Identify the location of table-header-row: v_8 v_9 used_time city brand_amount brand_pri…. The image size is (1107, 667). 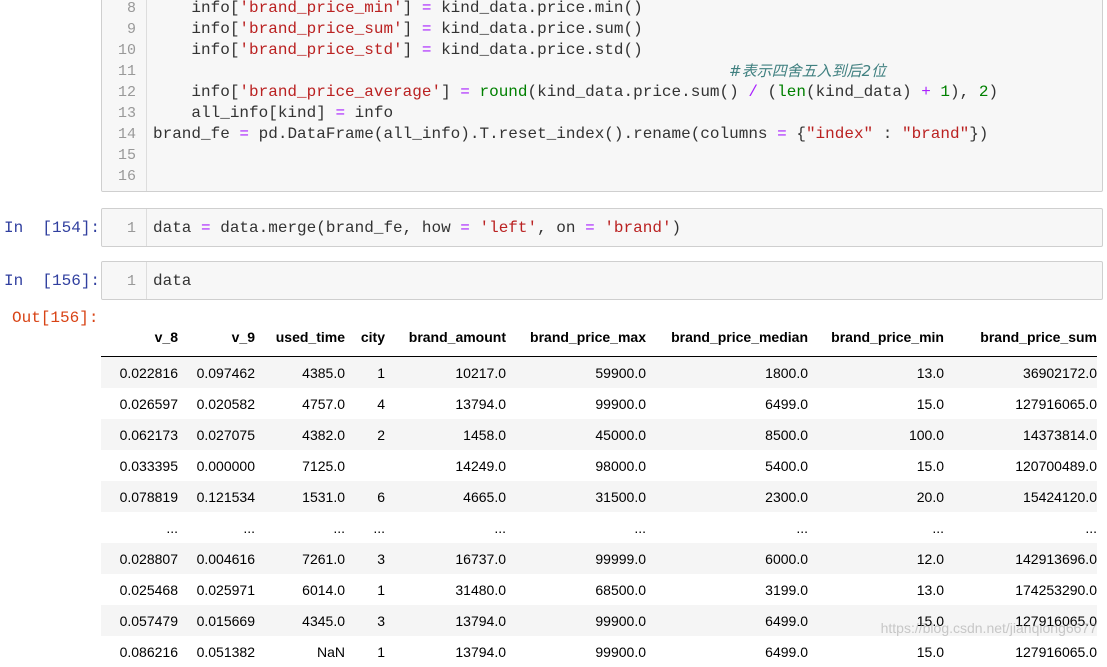
(599, 337).